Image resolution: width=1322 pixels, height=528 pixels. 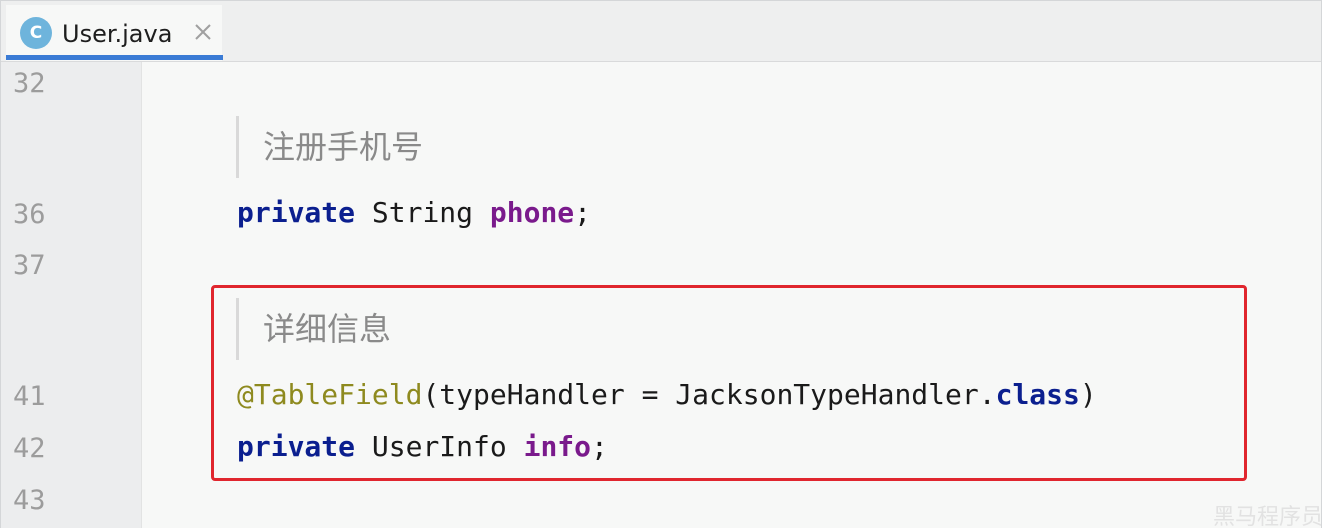 I want to click on active-tab-indicator, so click(x=114, y=57).